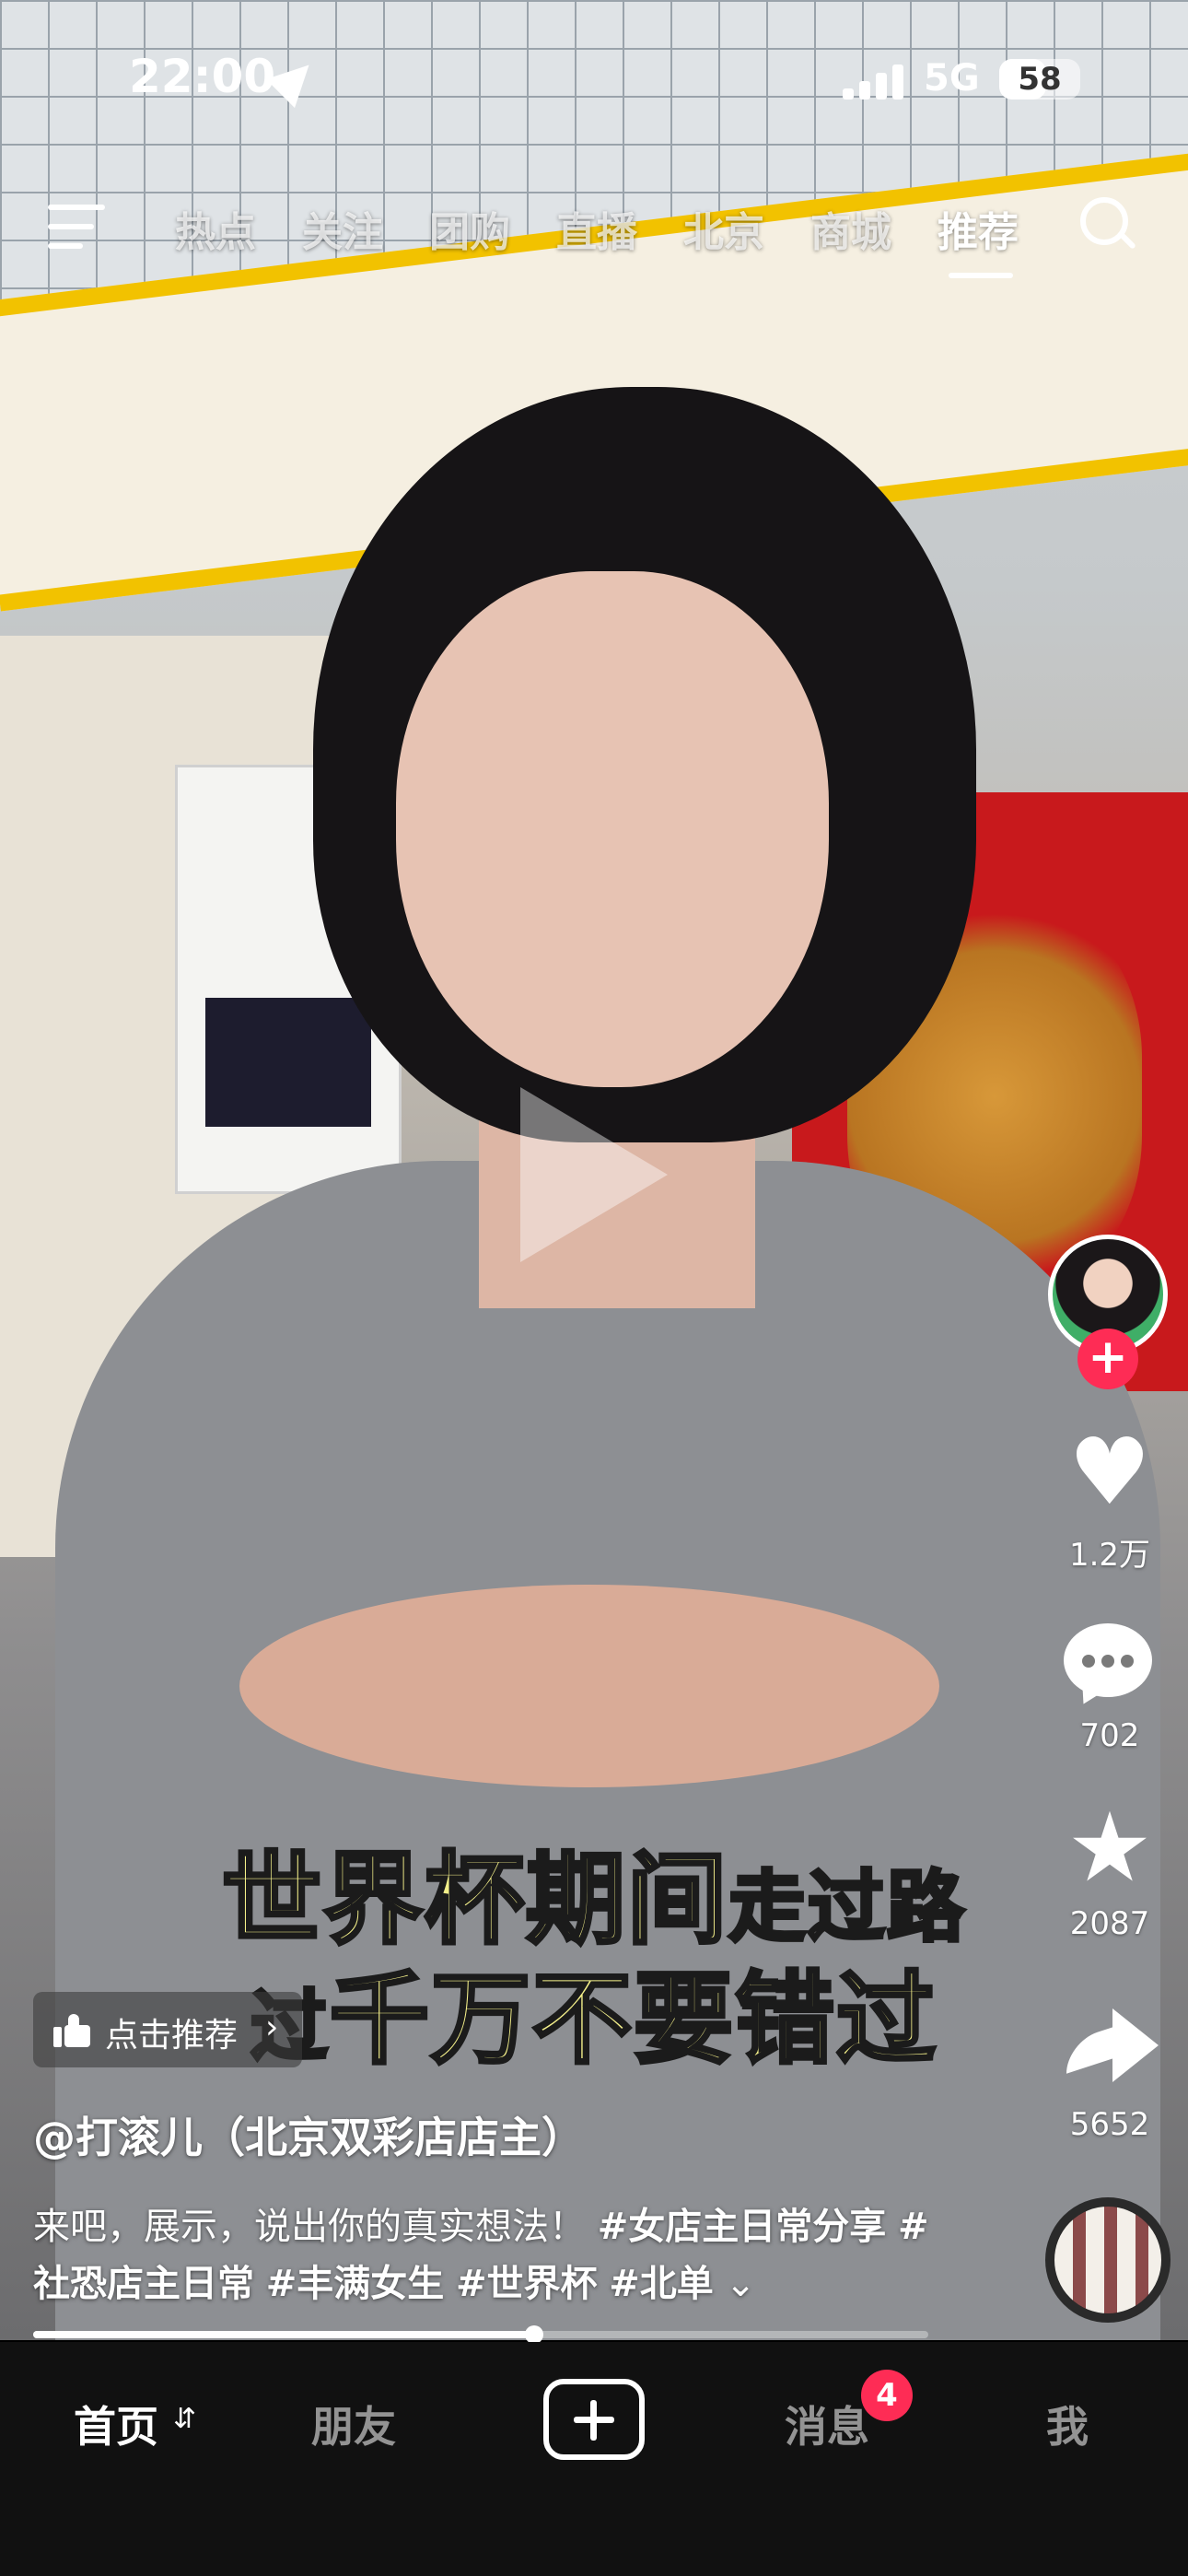  Describe the element at coordinates (633, 2020) in the screenshot. I see `caption-big-text: 千万不要错过` at that location.